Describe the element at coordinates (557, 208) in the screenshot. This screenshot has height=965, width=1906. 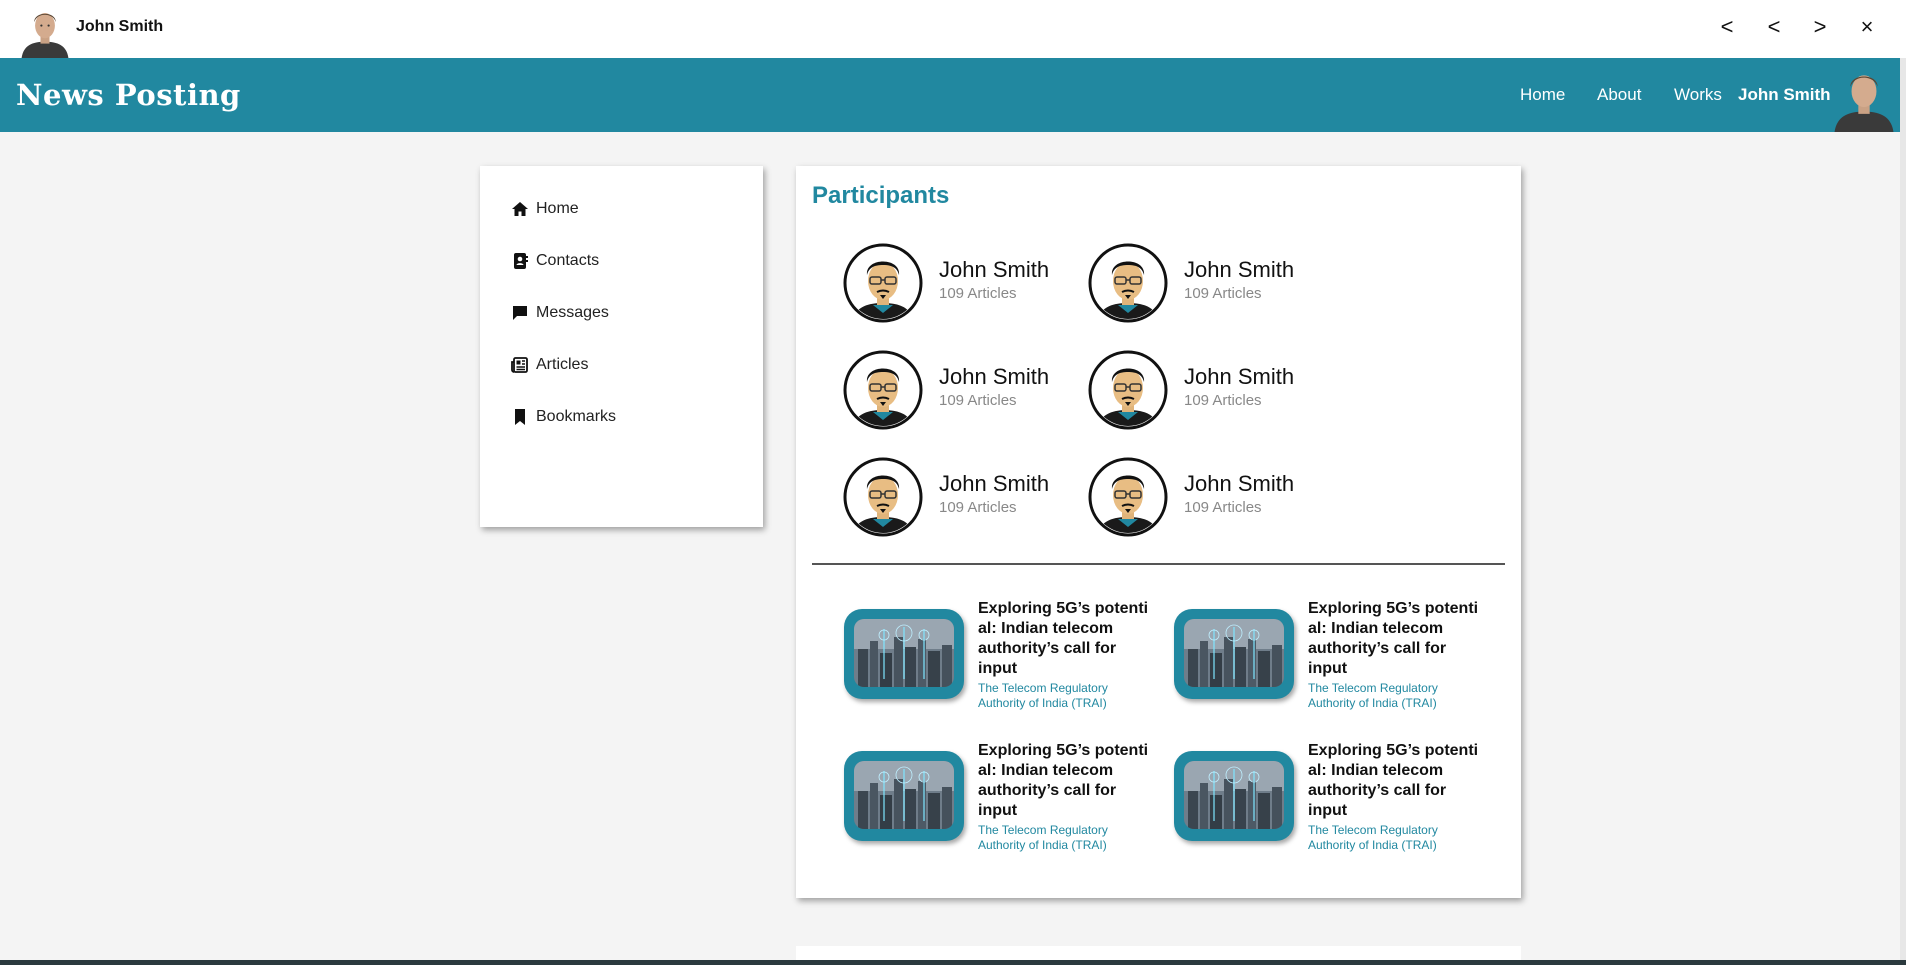
I see `sidebar-item-label: Home` at that location.